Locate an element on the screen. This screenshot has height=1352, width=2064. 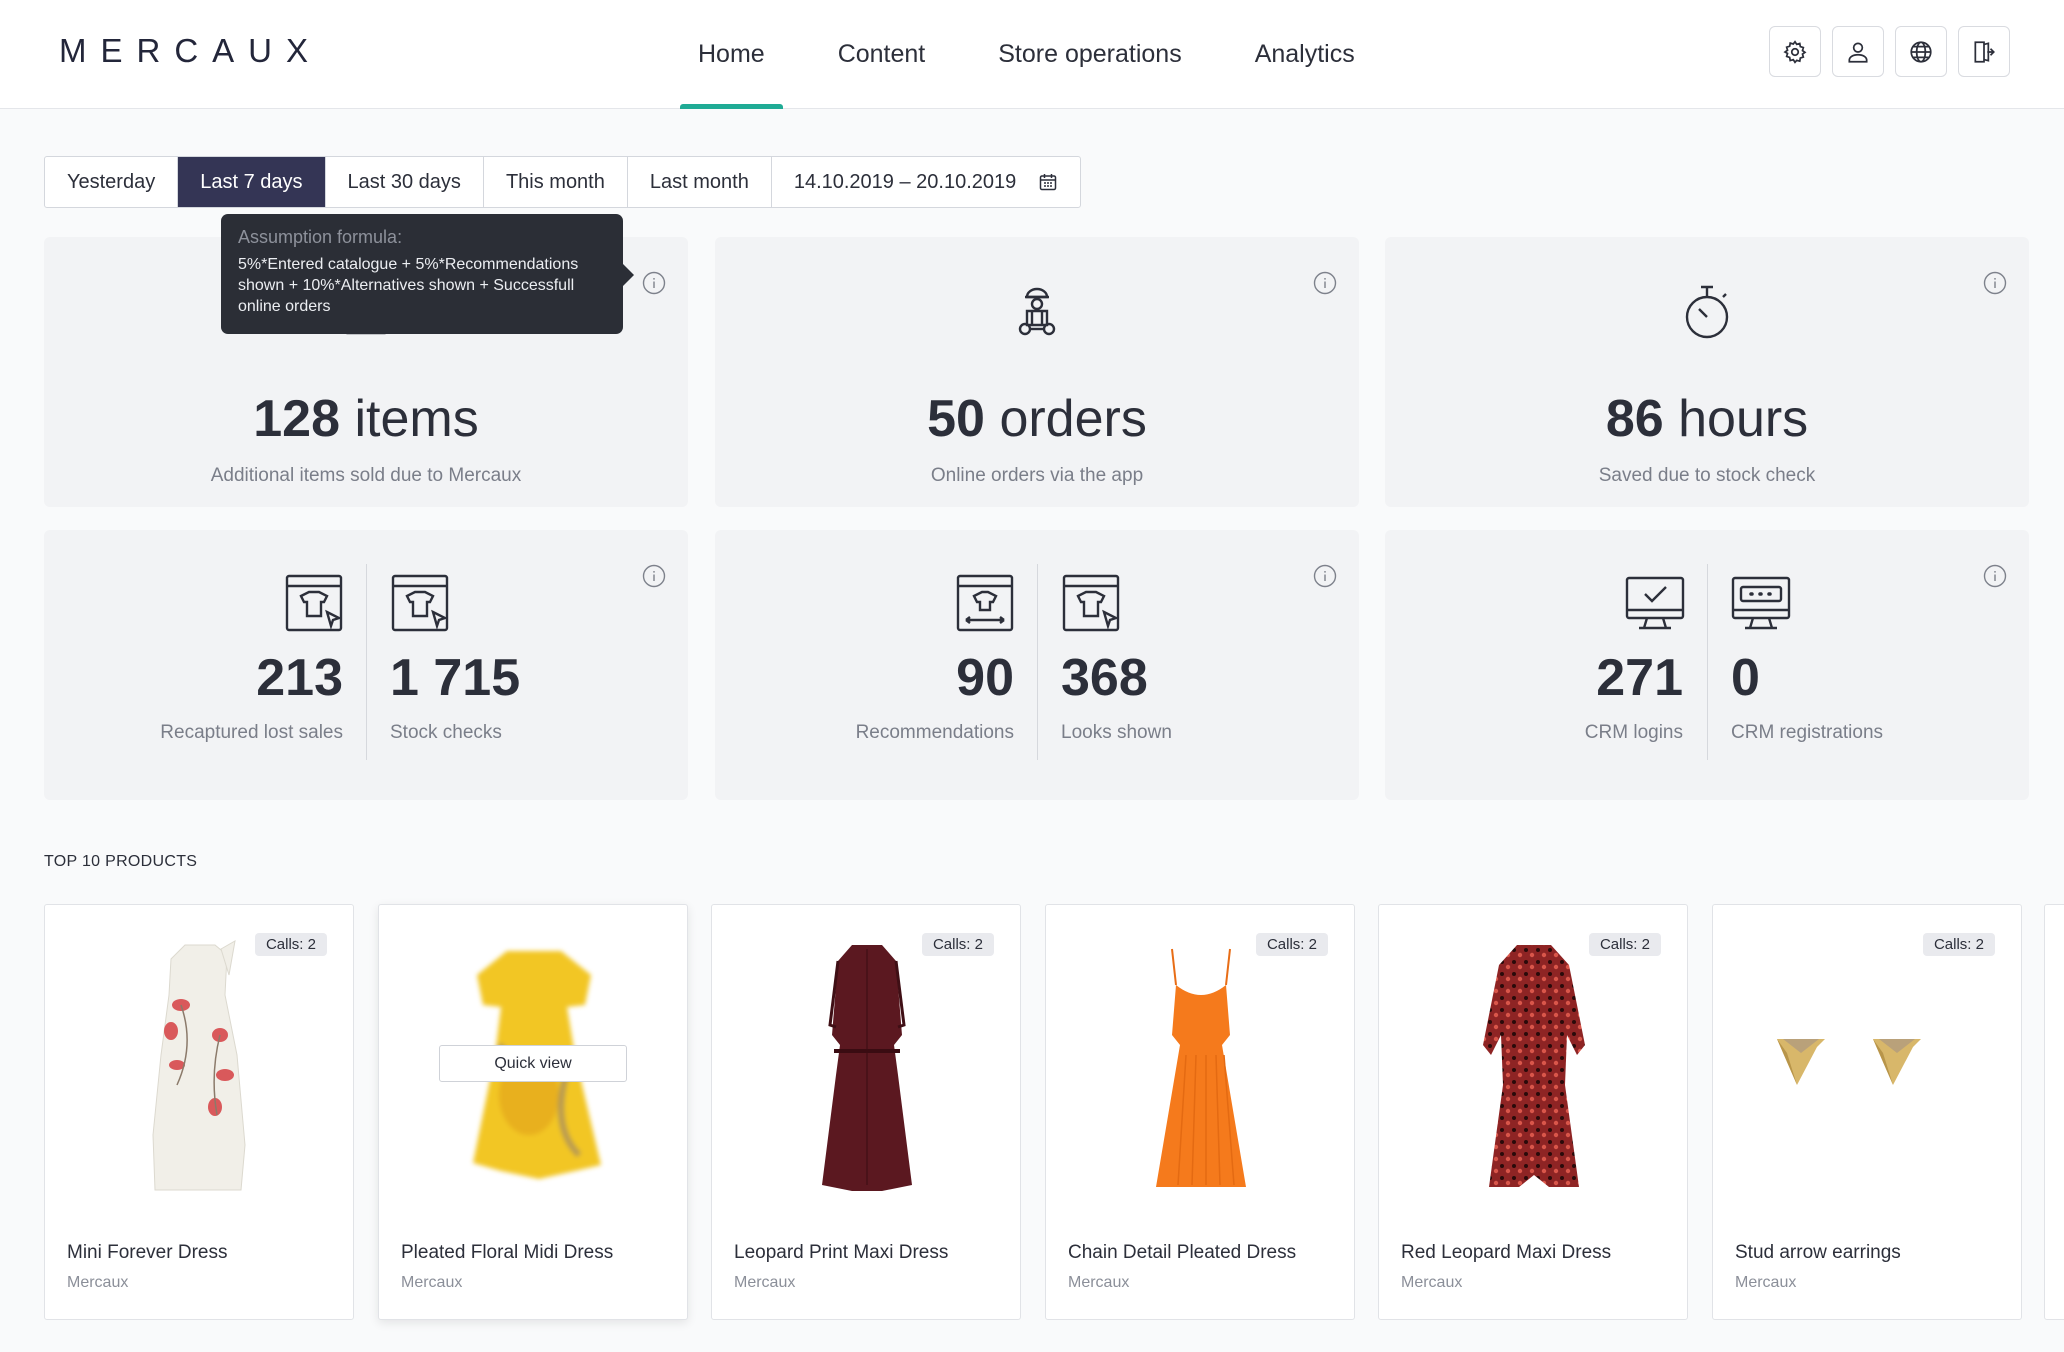
stopwatch-icon is located at coordinates (1707, 312).